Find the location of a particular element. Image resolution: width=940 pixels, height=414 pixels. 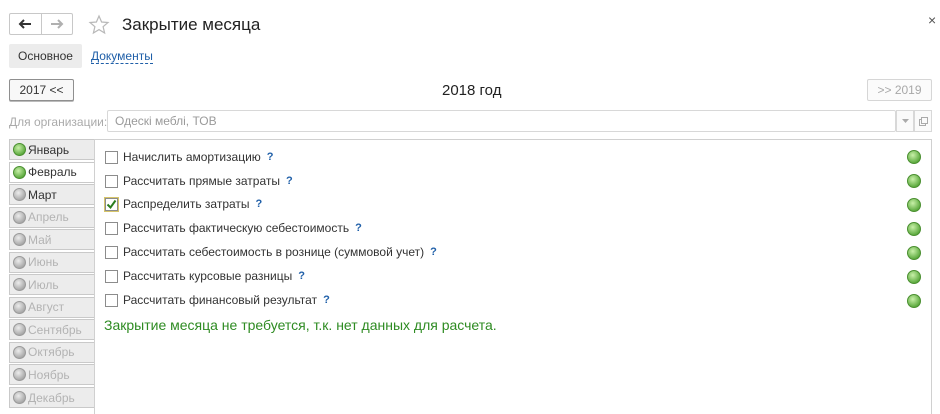

operation-row: Рассчитать фактическую себестоимость ? is located at coordinates (233, 228).